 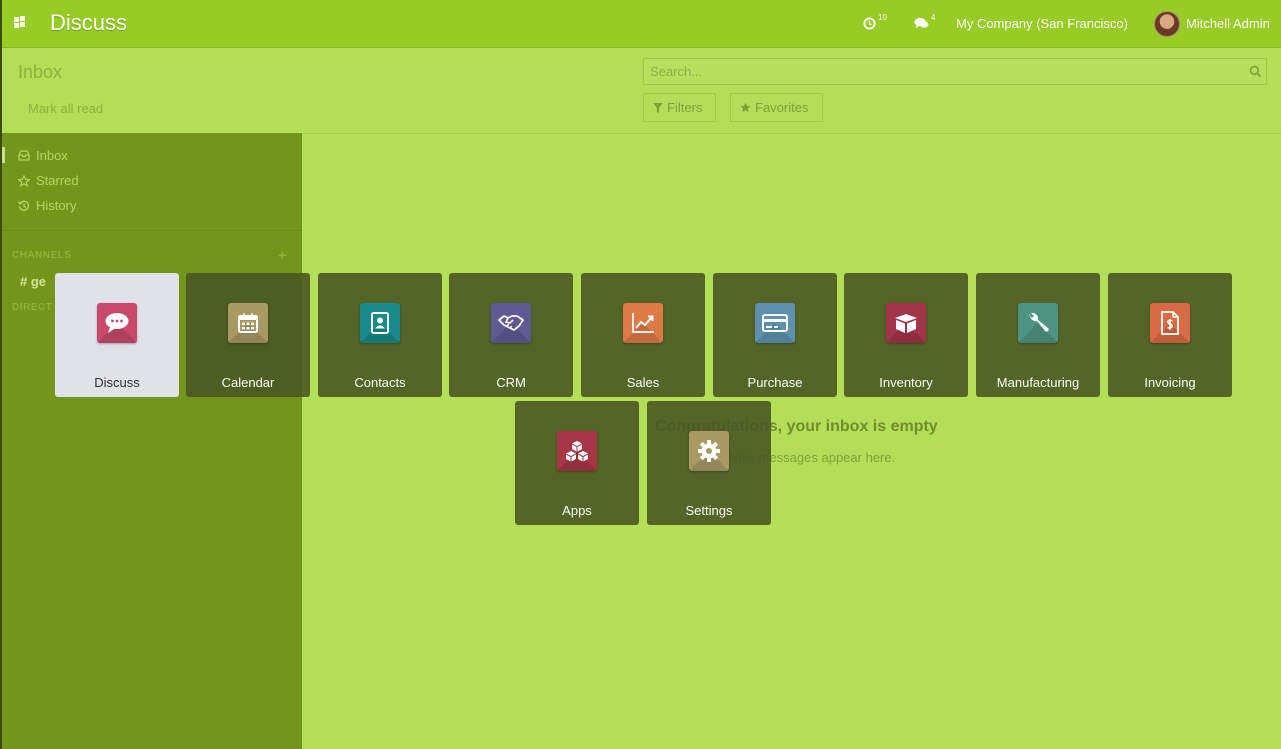 I want to click on app-tile-label: Purchase, so click(x=775, y=382).